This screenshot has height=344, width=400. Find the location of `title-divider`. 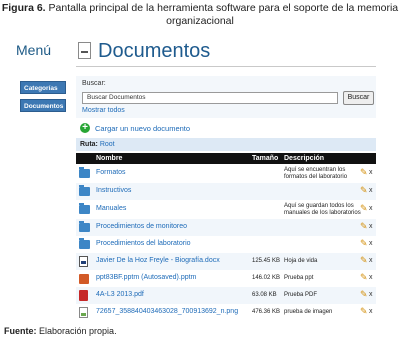

title-divider is located at coordinates (226, 66).